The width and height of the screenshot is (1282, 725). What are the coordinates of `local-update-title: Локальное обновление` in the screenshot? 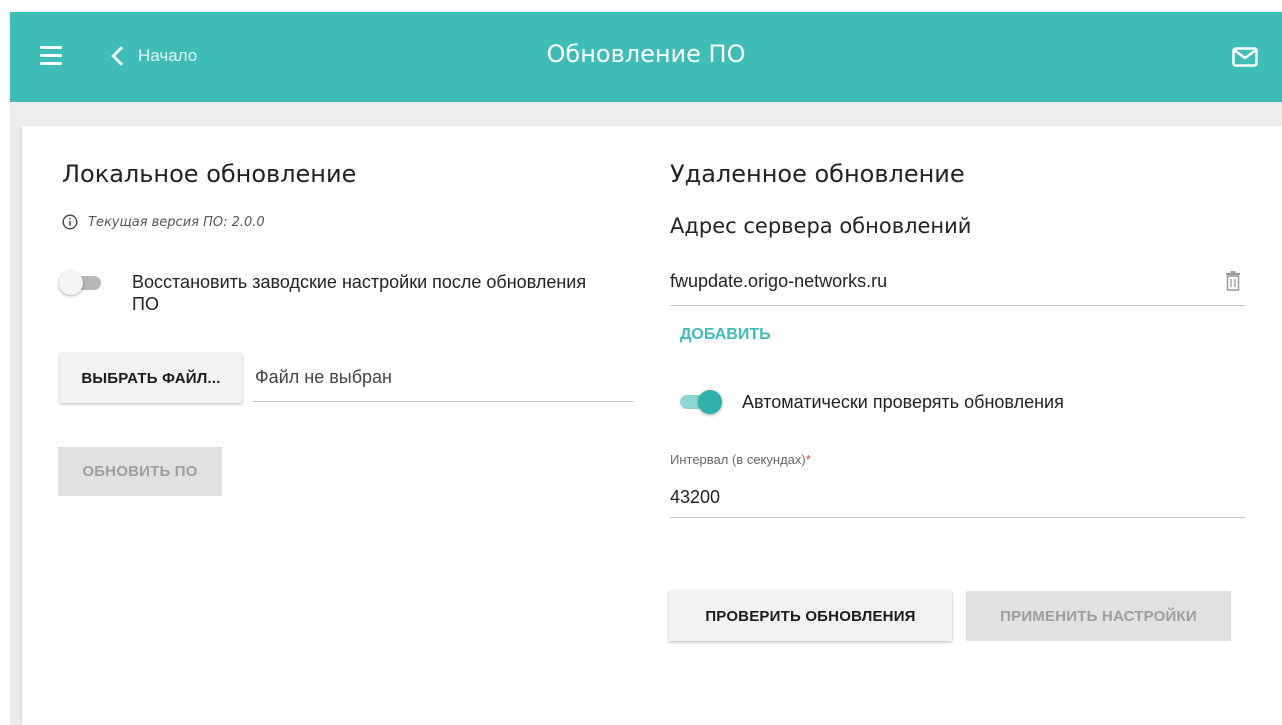 It's located at (209, 174).